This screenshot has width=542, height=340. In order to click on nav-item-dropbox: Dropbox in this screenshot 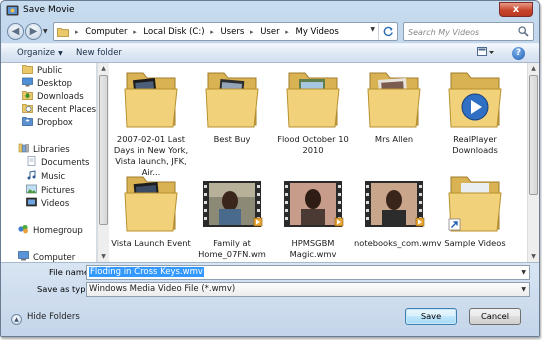, I will do `click(47, 122)`.